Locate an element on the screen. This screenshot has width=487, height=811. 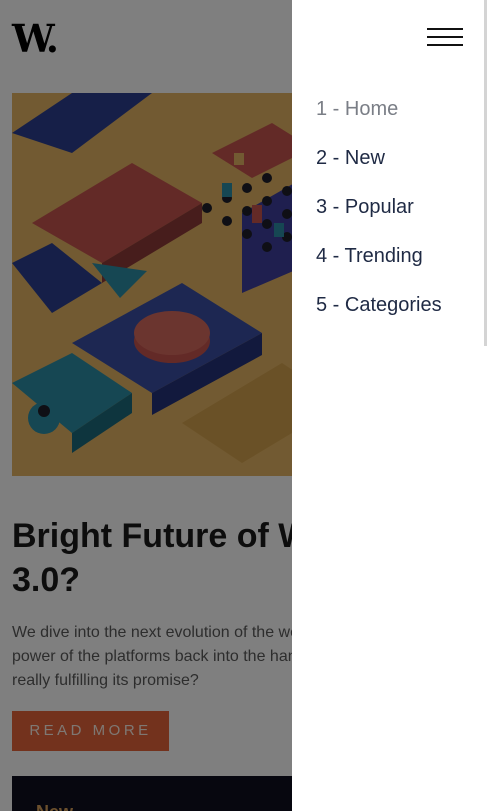
menu-item-popular: 3 - Popular is located at coordinates (379, 218).